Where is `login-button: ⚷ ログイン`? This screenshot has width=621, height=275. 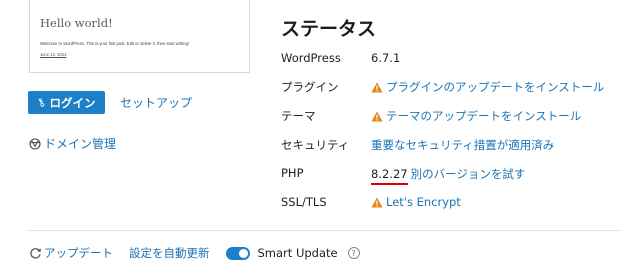 login-button: ⚷ ログイン is located at coordinates (66, 102).